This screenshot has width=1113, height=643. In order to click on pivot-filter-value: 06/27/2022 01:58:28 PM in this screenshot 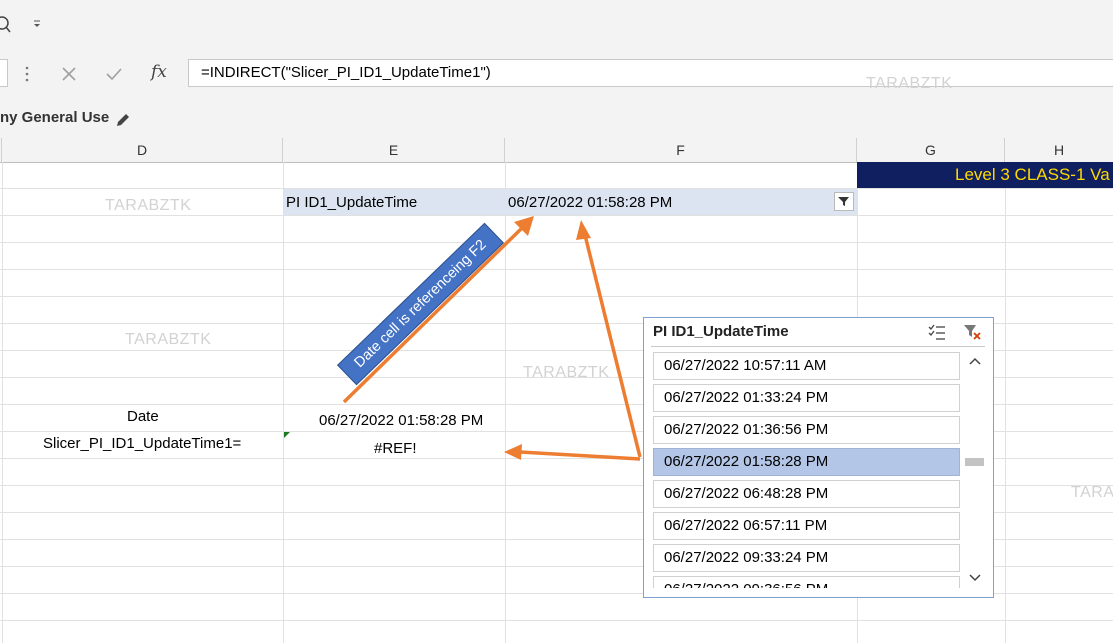, I will do `click(590, 202)`.